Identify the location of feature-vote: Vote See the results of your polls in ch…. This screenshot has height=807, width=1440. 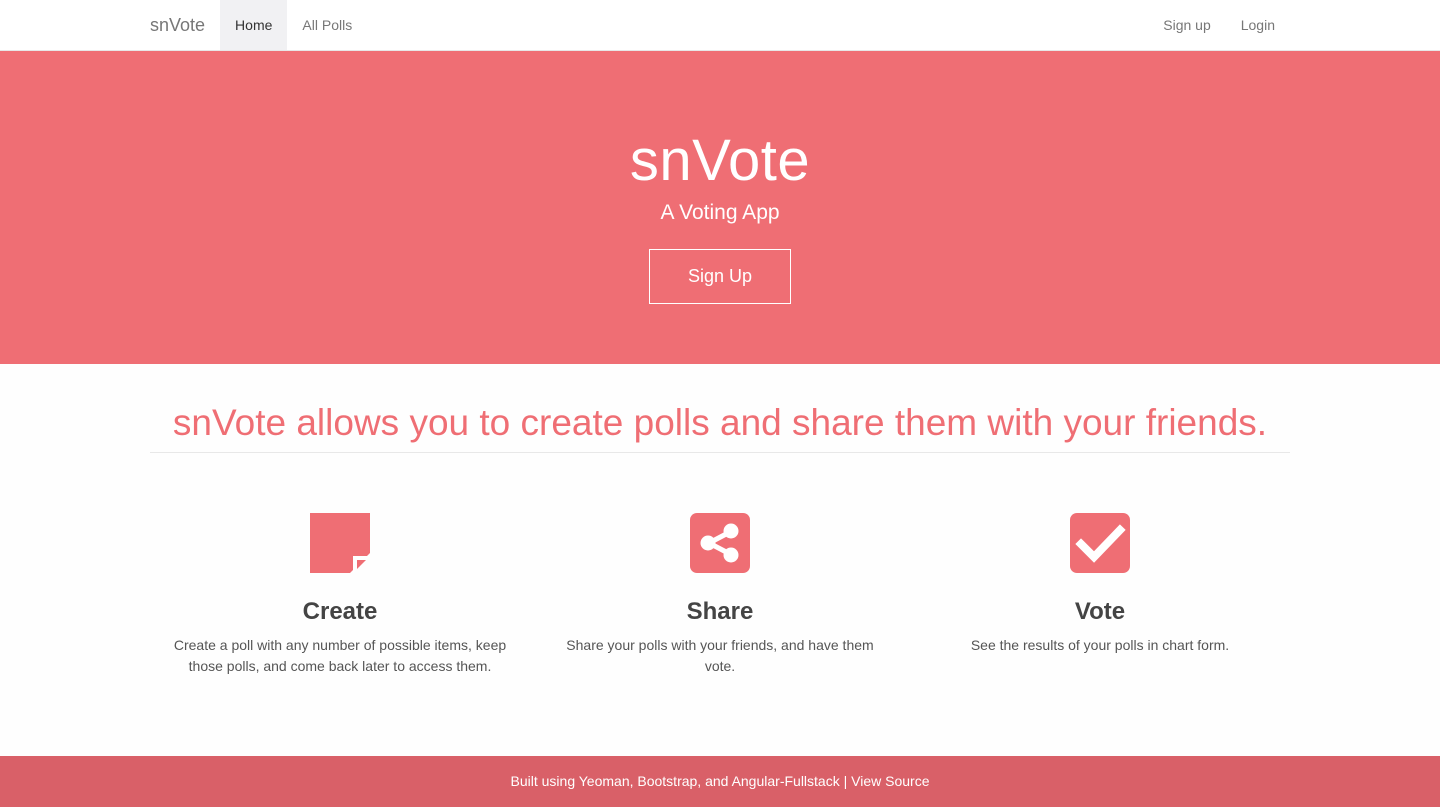
(1100, 603).